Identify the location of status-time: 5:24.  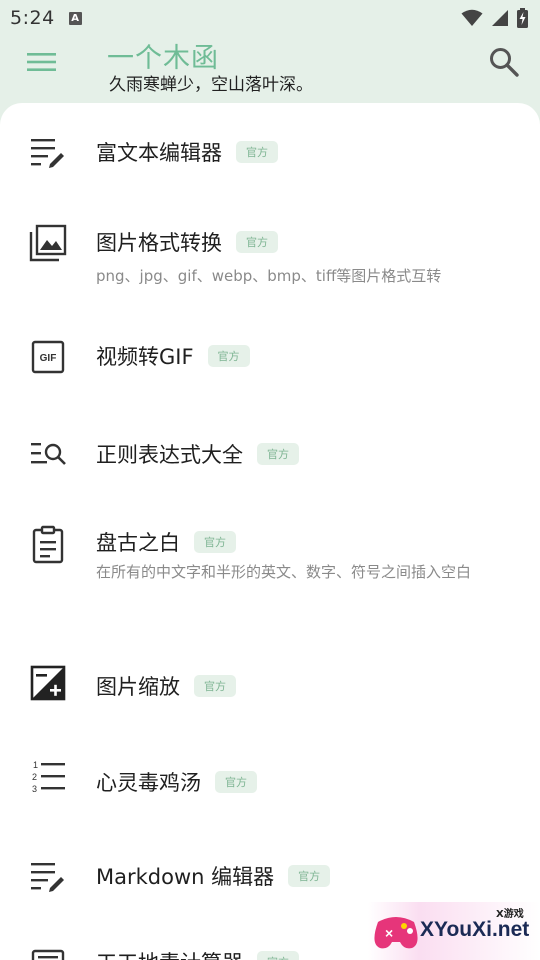
(32, 18).